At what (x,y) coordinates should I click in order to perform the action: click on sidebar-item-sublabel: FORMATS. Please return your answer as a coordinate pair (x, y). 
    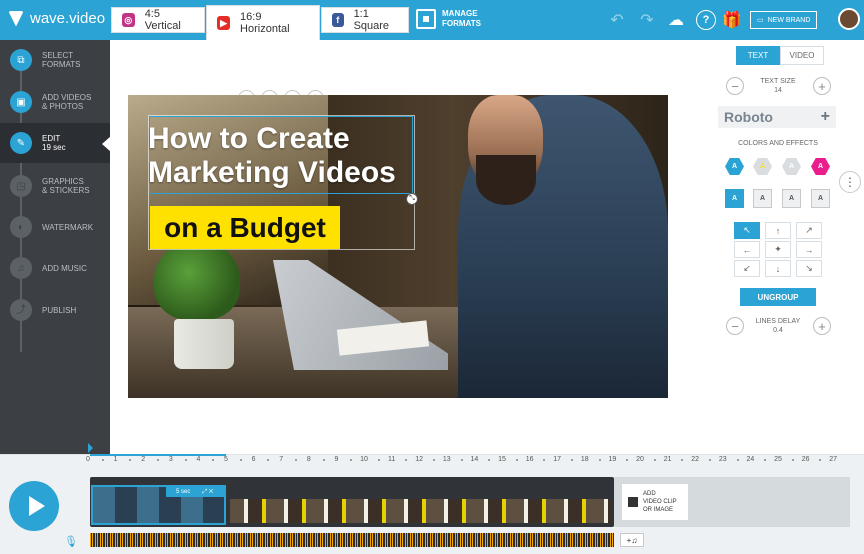
    Looking at the image, I should click on (61, 64).